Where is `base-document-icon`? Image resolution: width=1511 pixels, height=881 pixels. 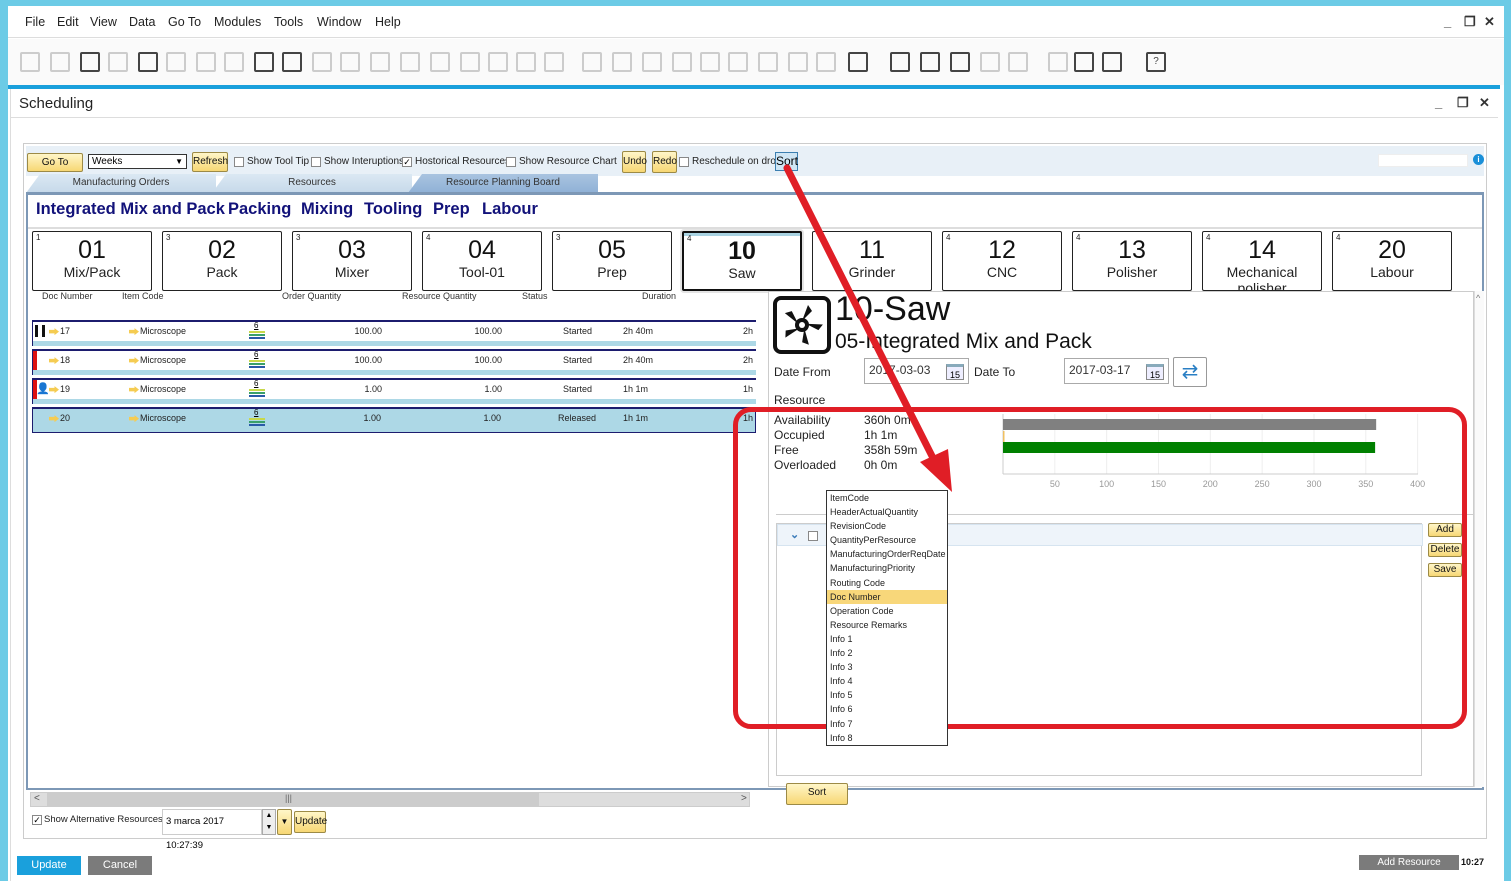
base-document-icon is located at coordinates (592, 62).